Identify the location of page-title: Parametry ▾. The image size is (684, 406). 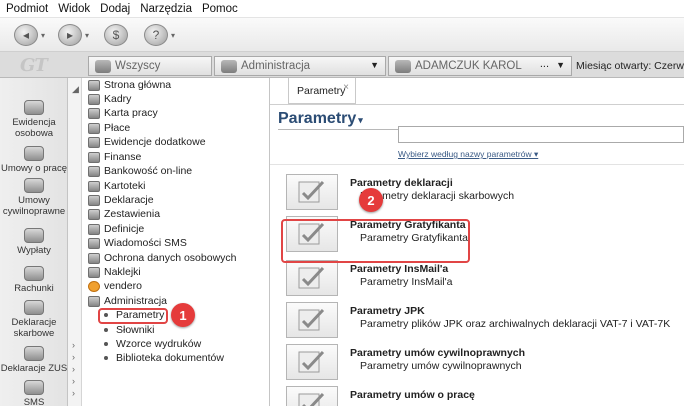
(320, 119).